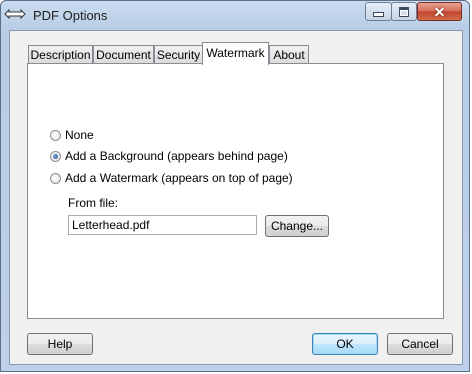 Image resolution: width=472 pixels, height=374 pixels. What do you see at coordinates (178, 54) in the screenshot?
I see `tab-security: Security` at bounding box center [178, 54].